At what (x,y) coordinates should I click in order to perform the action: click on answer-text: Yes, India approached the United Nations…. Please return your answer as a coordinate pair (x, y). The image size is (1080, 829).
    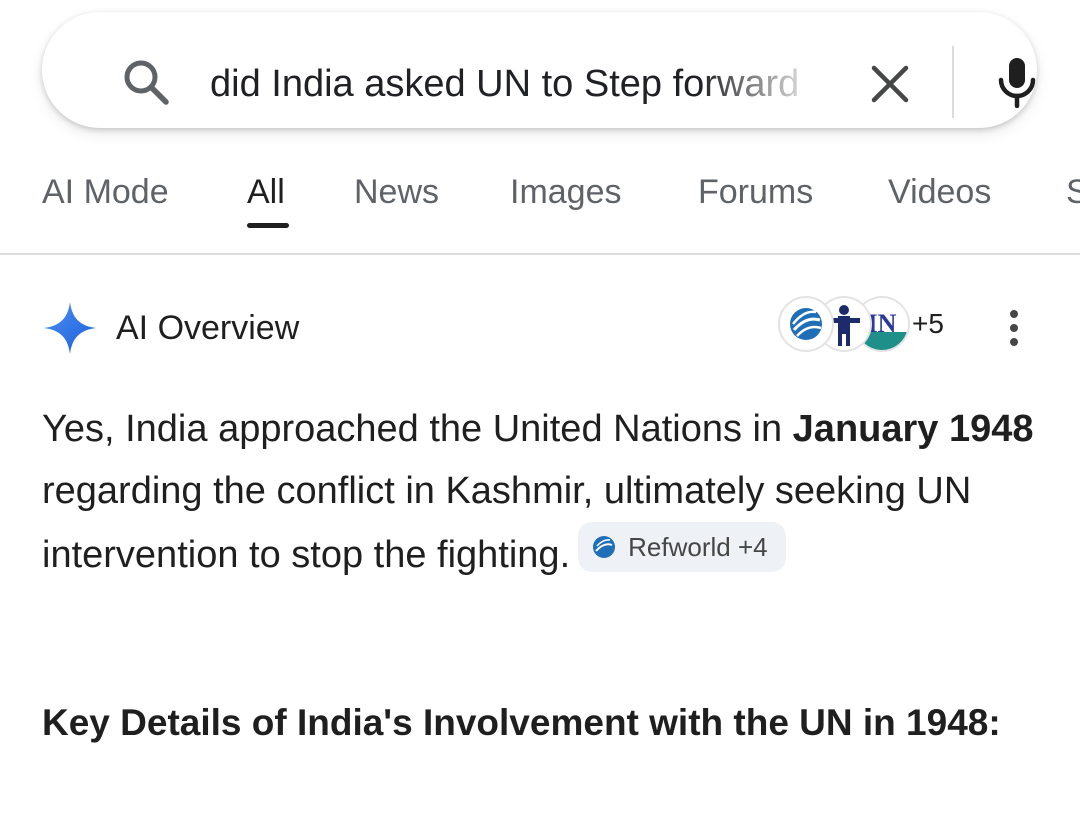
    Looking at the image, I should click on (417, 429).